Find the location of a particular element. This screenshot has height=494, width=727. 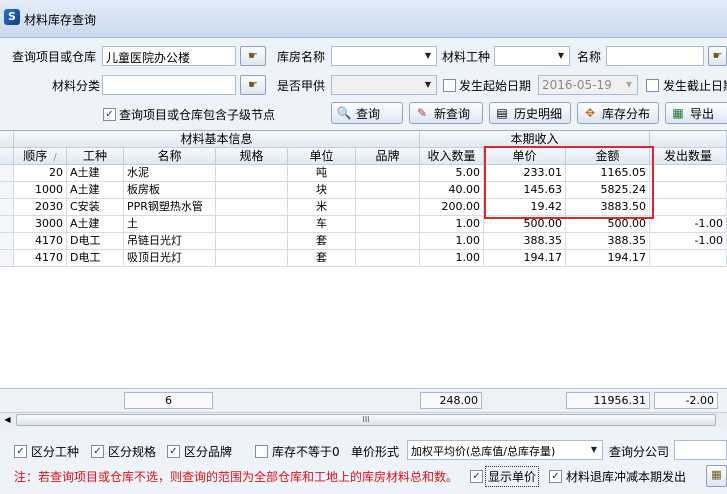

start-date-input: 2016-05-19 ▼ is located at coordinates (588, 85).